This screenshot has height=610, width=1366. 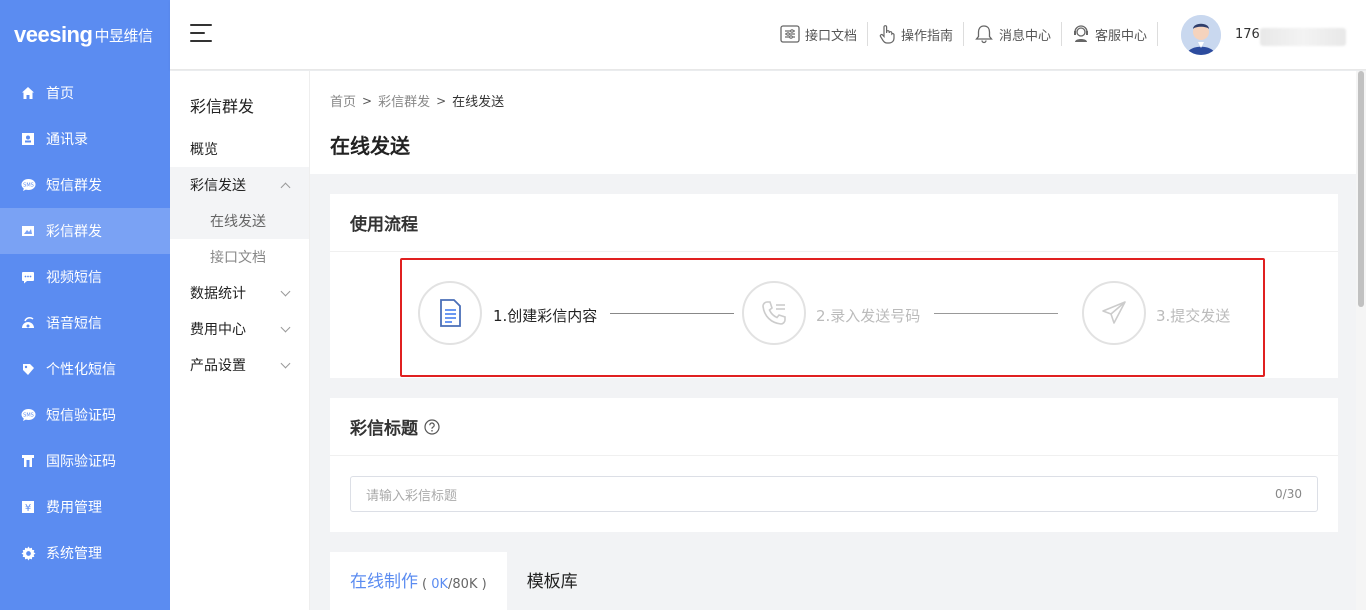 I want to click on step-2-circle, so click(x=774, y=313).